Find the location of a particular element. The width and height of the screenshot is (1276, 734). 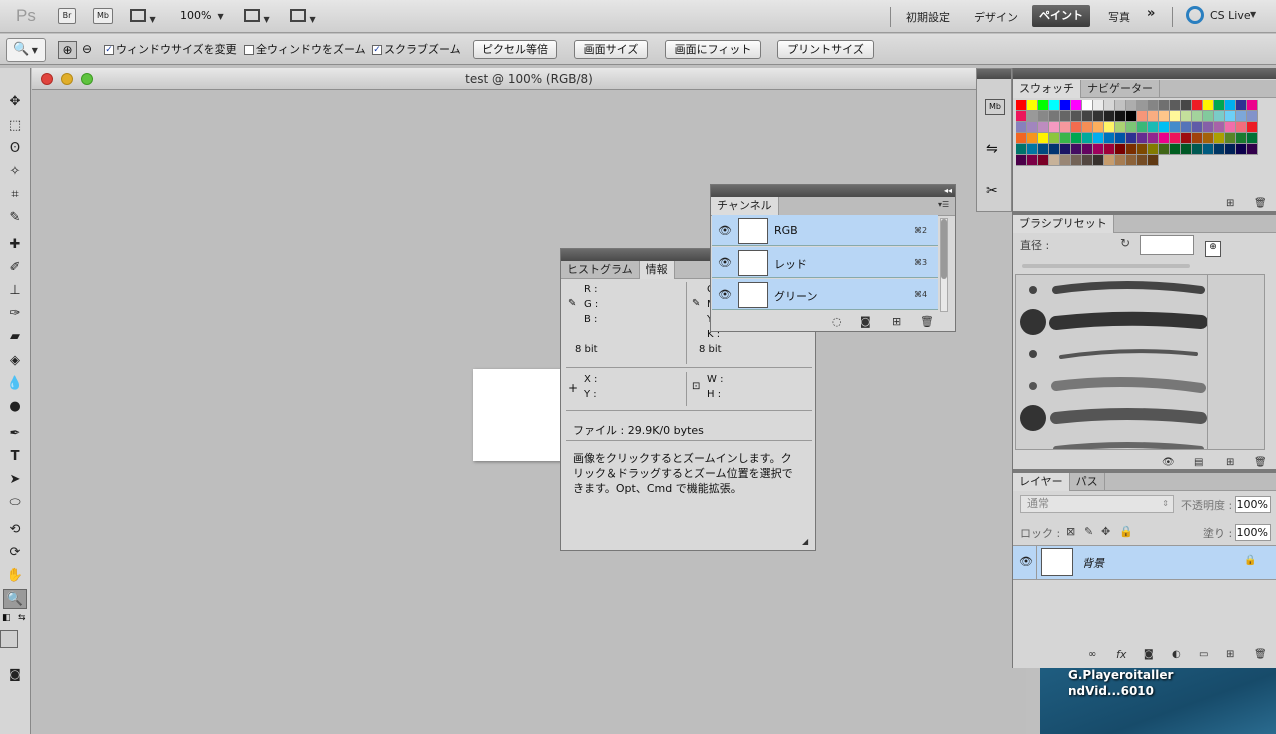

mini-bridge-button: Mb is located at coordinates (103, 16).